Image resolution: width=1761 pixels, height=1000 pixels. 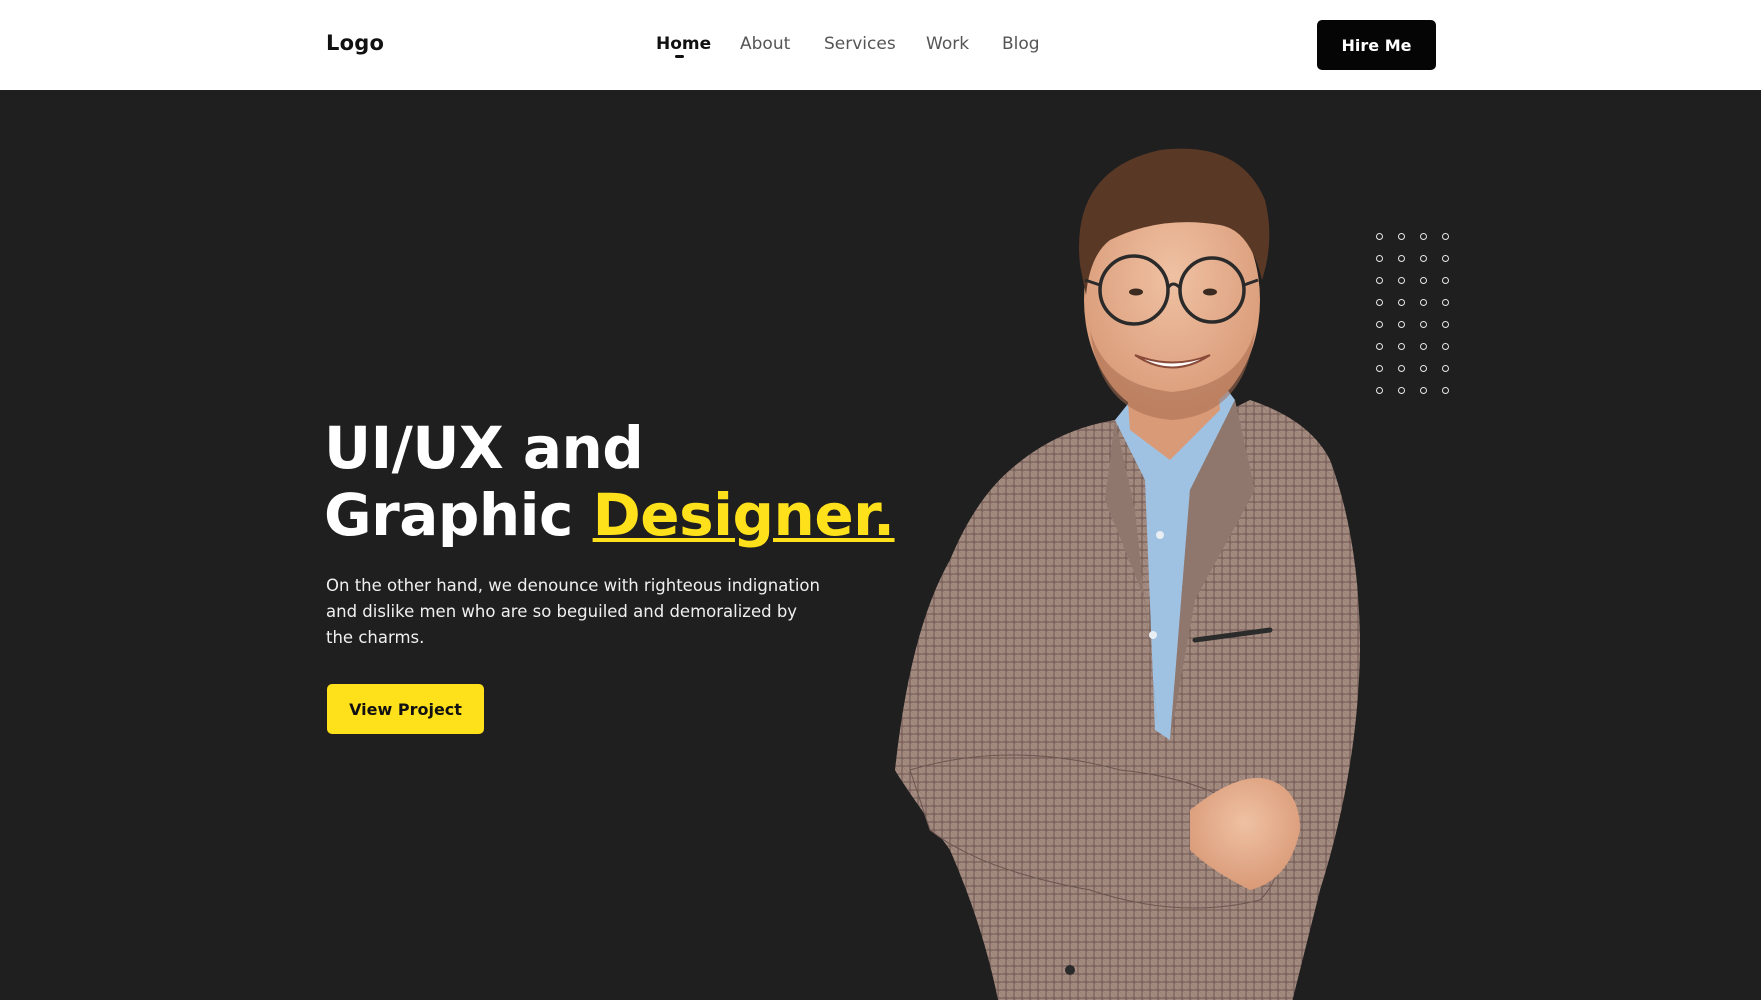 What do you see at coordinates (683, 44) in the screenshot?
I see `nav-item-home: Home` at bounding box center [683, 44].